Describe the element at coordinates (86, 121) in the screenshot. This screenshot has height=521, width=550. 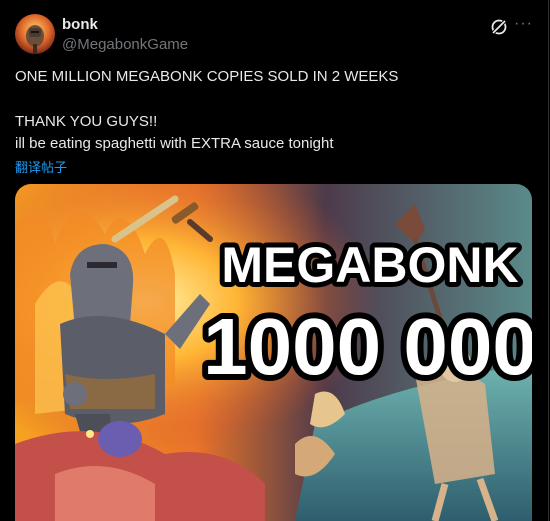
I see `post-text-line-2: THANK YOU GUYS!!` at that location.